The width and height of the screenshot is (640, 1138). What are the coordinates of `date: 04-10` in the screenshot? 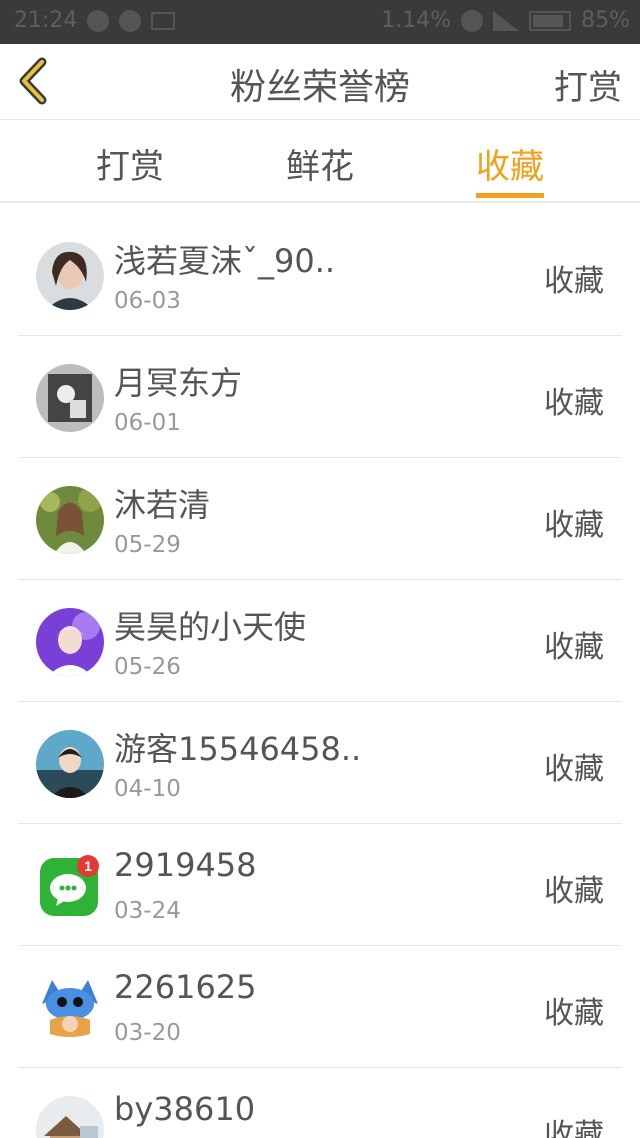 It's located at (147, 789).